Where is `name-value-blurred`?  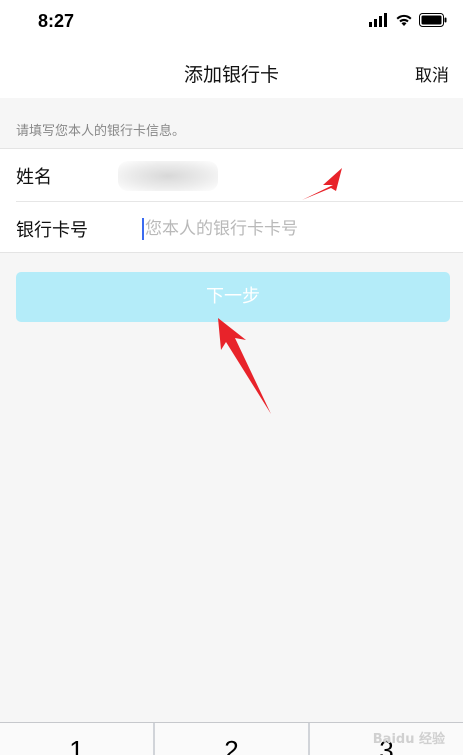
name-value-blurred is located at coordinates (168, 176).